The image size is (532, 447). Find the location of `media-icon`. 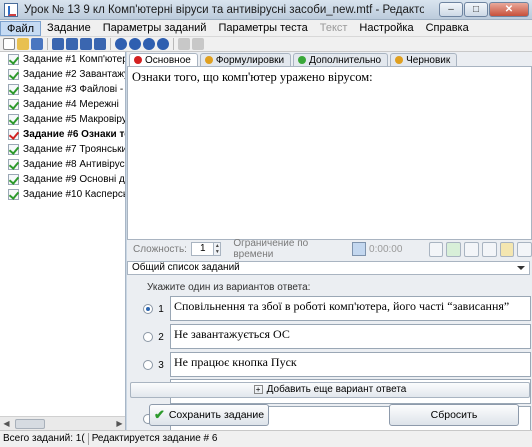

media-icon is located at coordinates (489, 249).